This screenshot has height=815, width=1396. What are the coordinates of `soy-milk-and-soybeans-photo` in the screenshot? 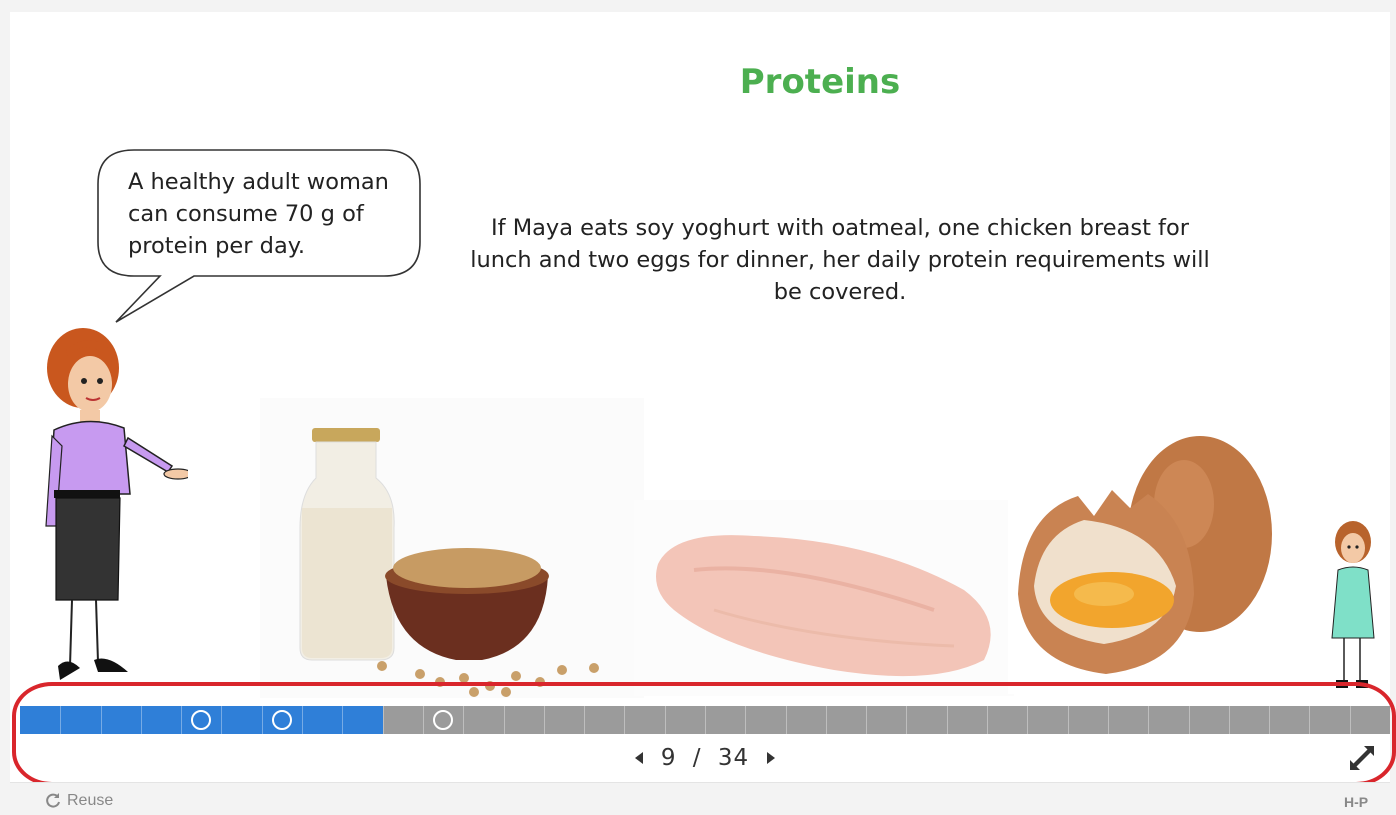 It's located at (452, 548).